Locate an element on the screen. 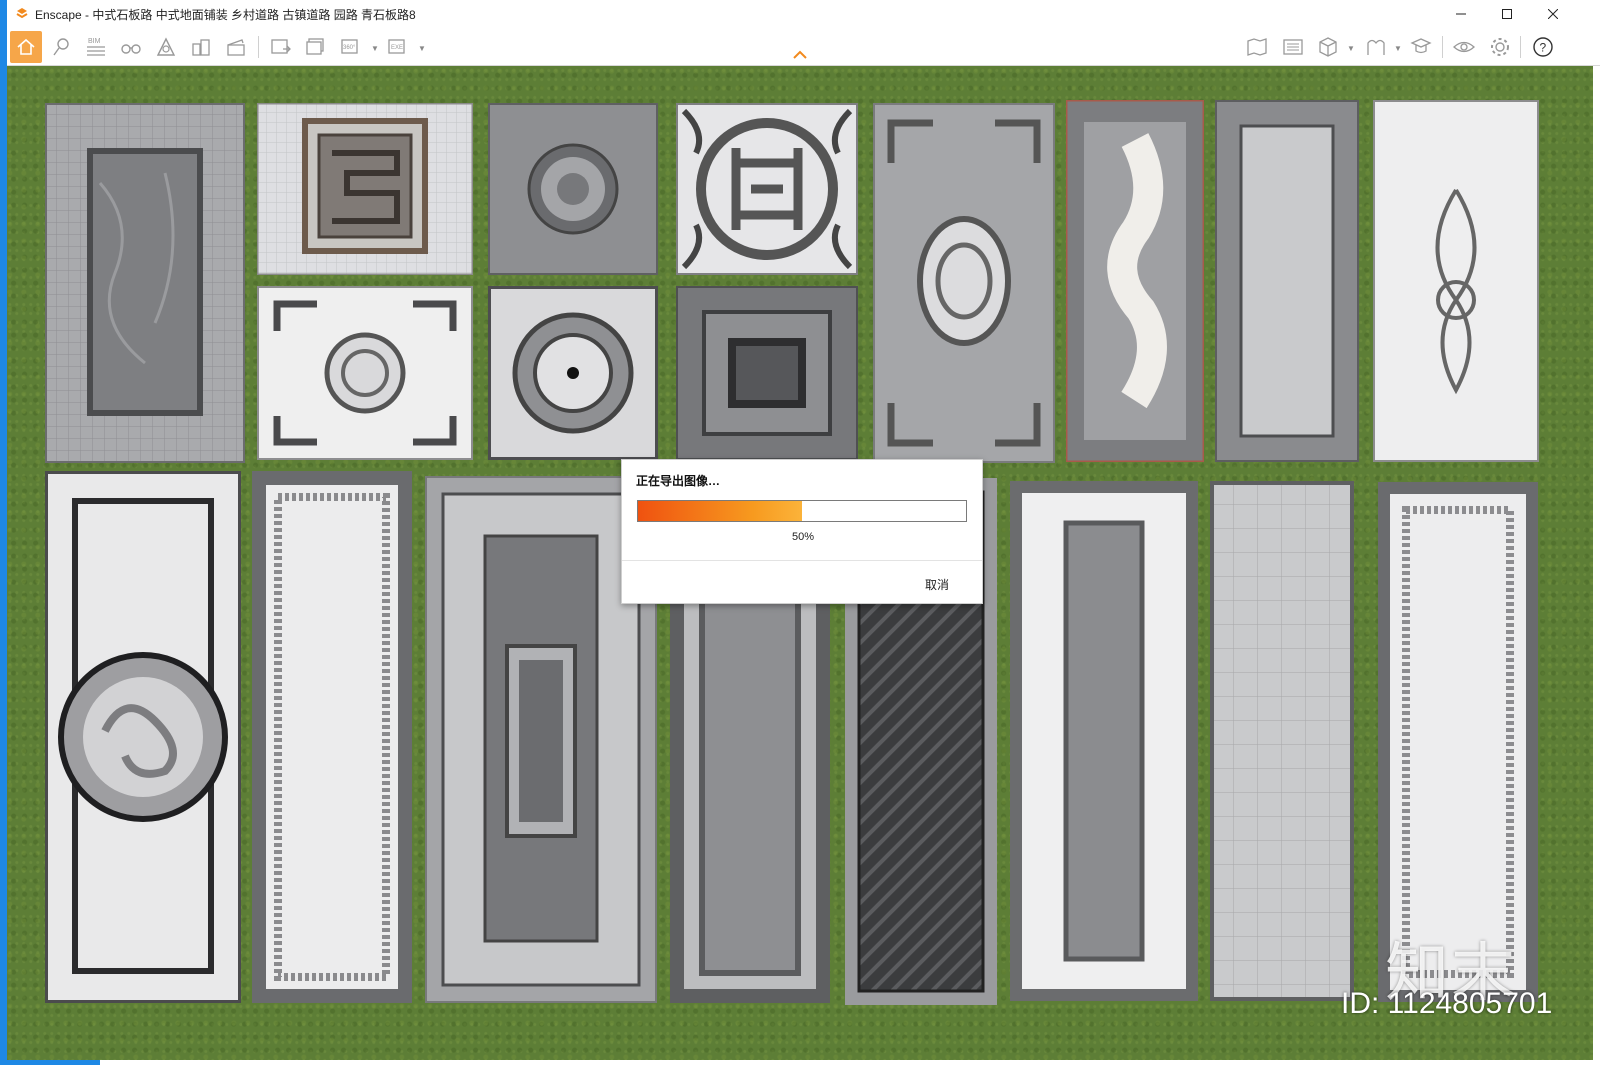 Image resolution: width=1600 pixels, height=1065 pixels. settings-button is located at coordinates (1500, 47).